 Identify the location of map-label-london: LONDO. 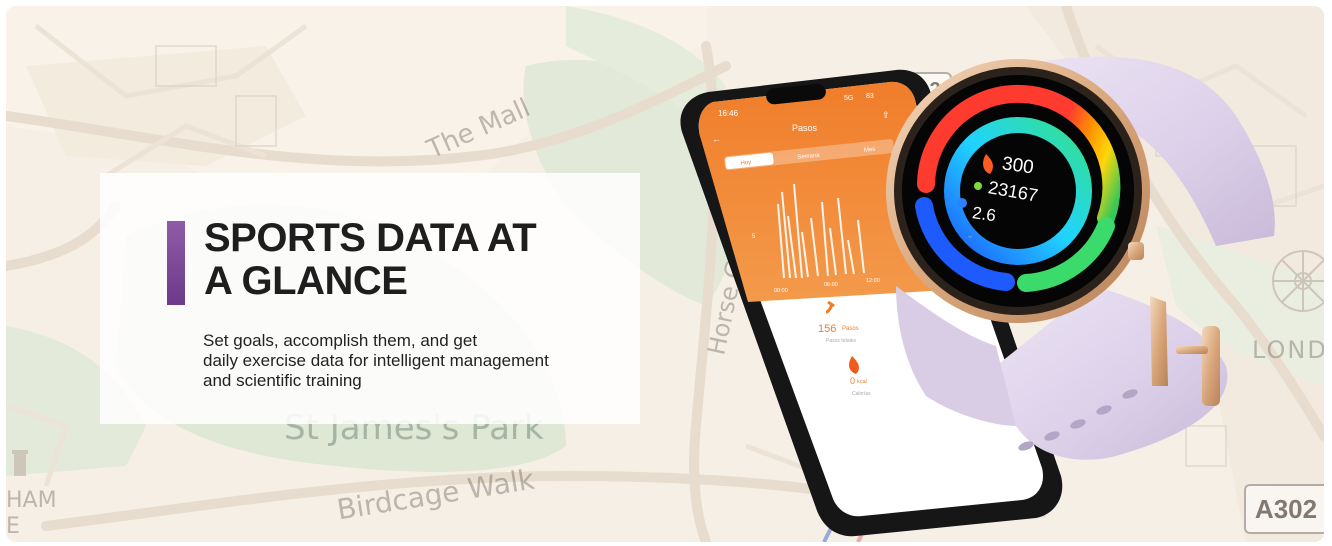
(1288, 350).